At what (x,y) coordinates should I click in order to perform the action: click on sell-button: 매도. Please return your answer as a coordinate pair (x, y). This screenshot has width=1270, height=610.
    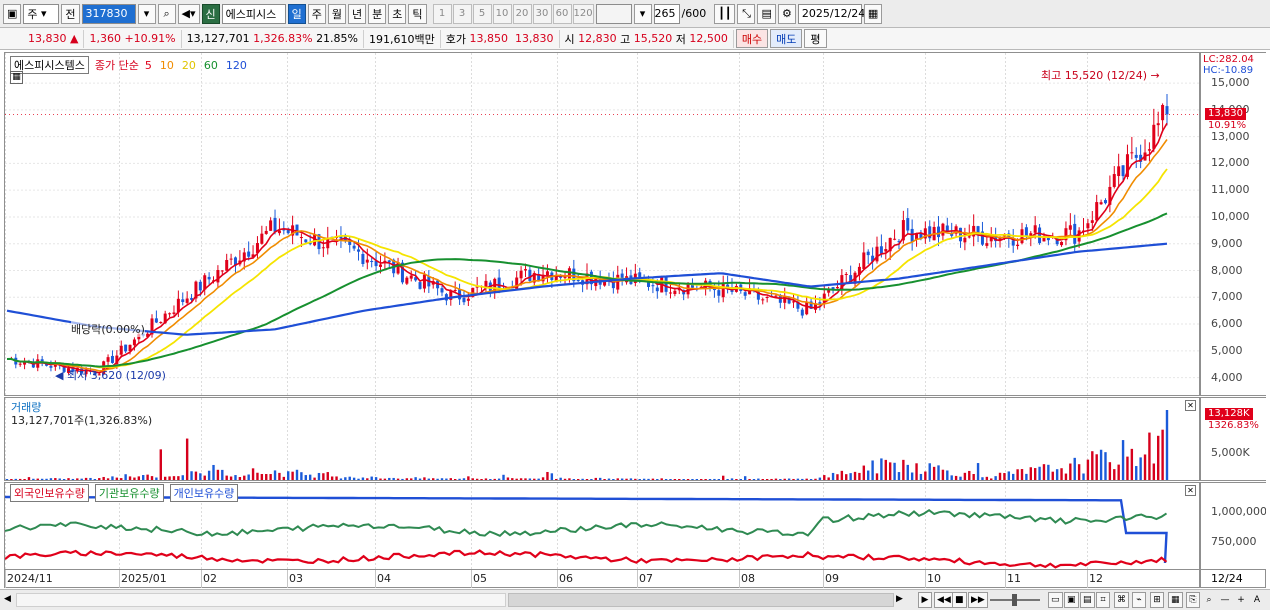
    Looking at the image, I should click on (786, 38).